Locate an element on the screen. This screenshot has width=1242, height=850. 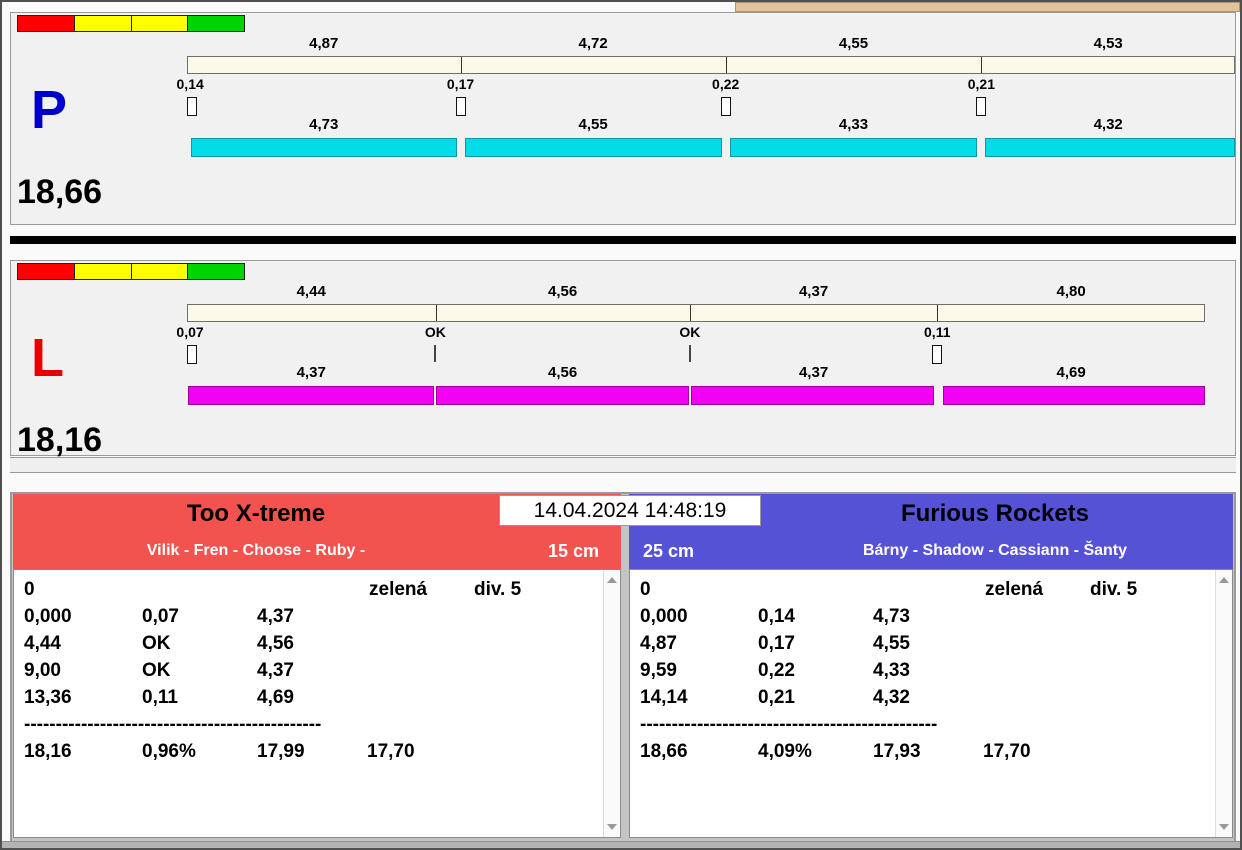
team-subheader: Vilik - Fren - Choose - Ruby - 15 cm is located at coordinates (317, 550).